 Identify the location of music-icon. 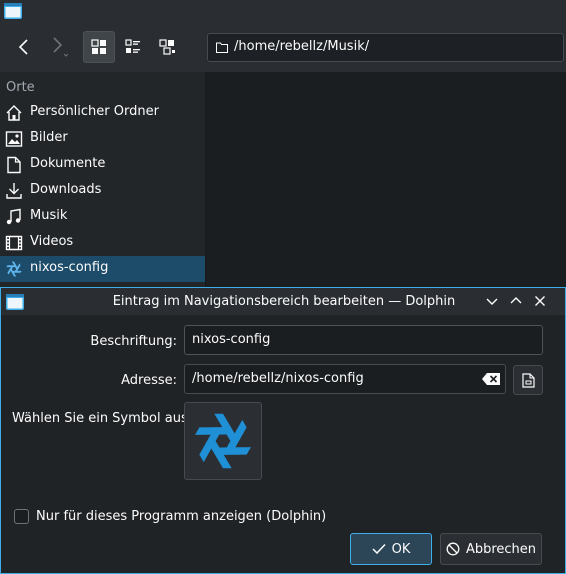
(13, 216).